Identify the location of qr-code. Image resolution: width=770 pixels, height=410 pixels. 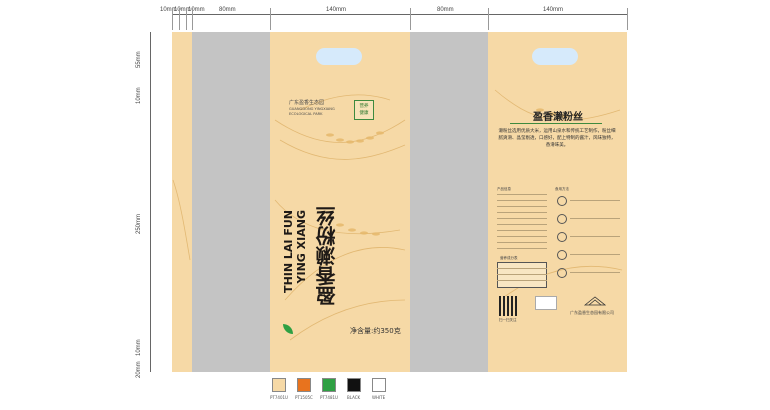
(509, 306).